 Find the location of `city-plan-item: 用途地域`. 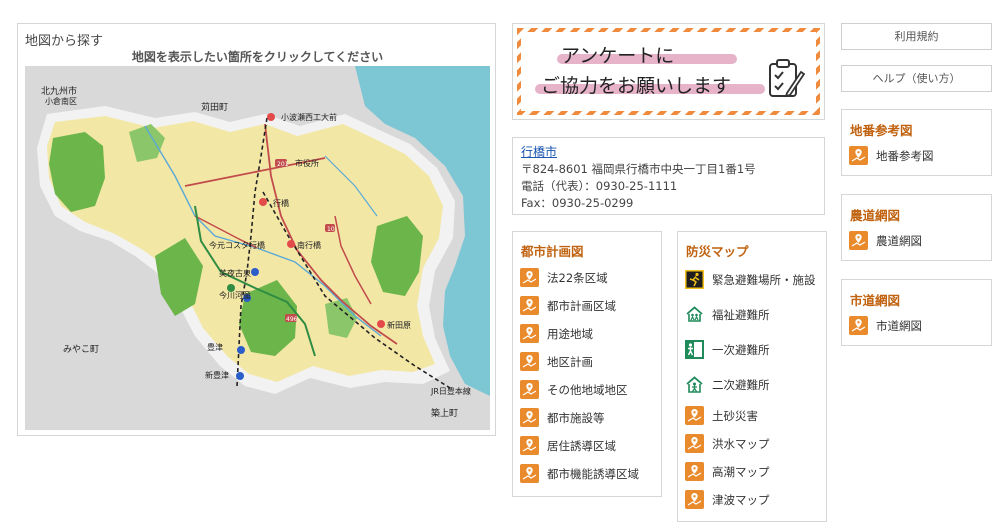

city-plan-item: 用途地域 is located at coordinates (556, 333).